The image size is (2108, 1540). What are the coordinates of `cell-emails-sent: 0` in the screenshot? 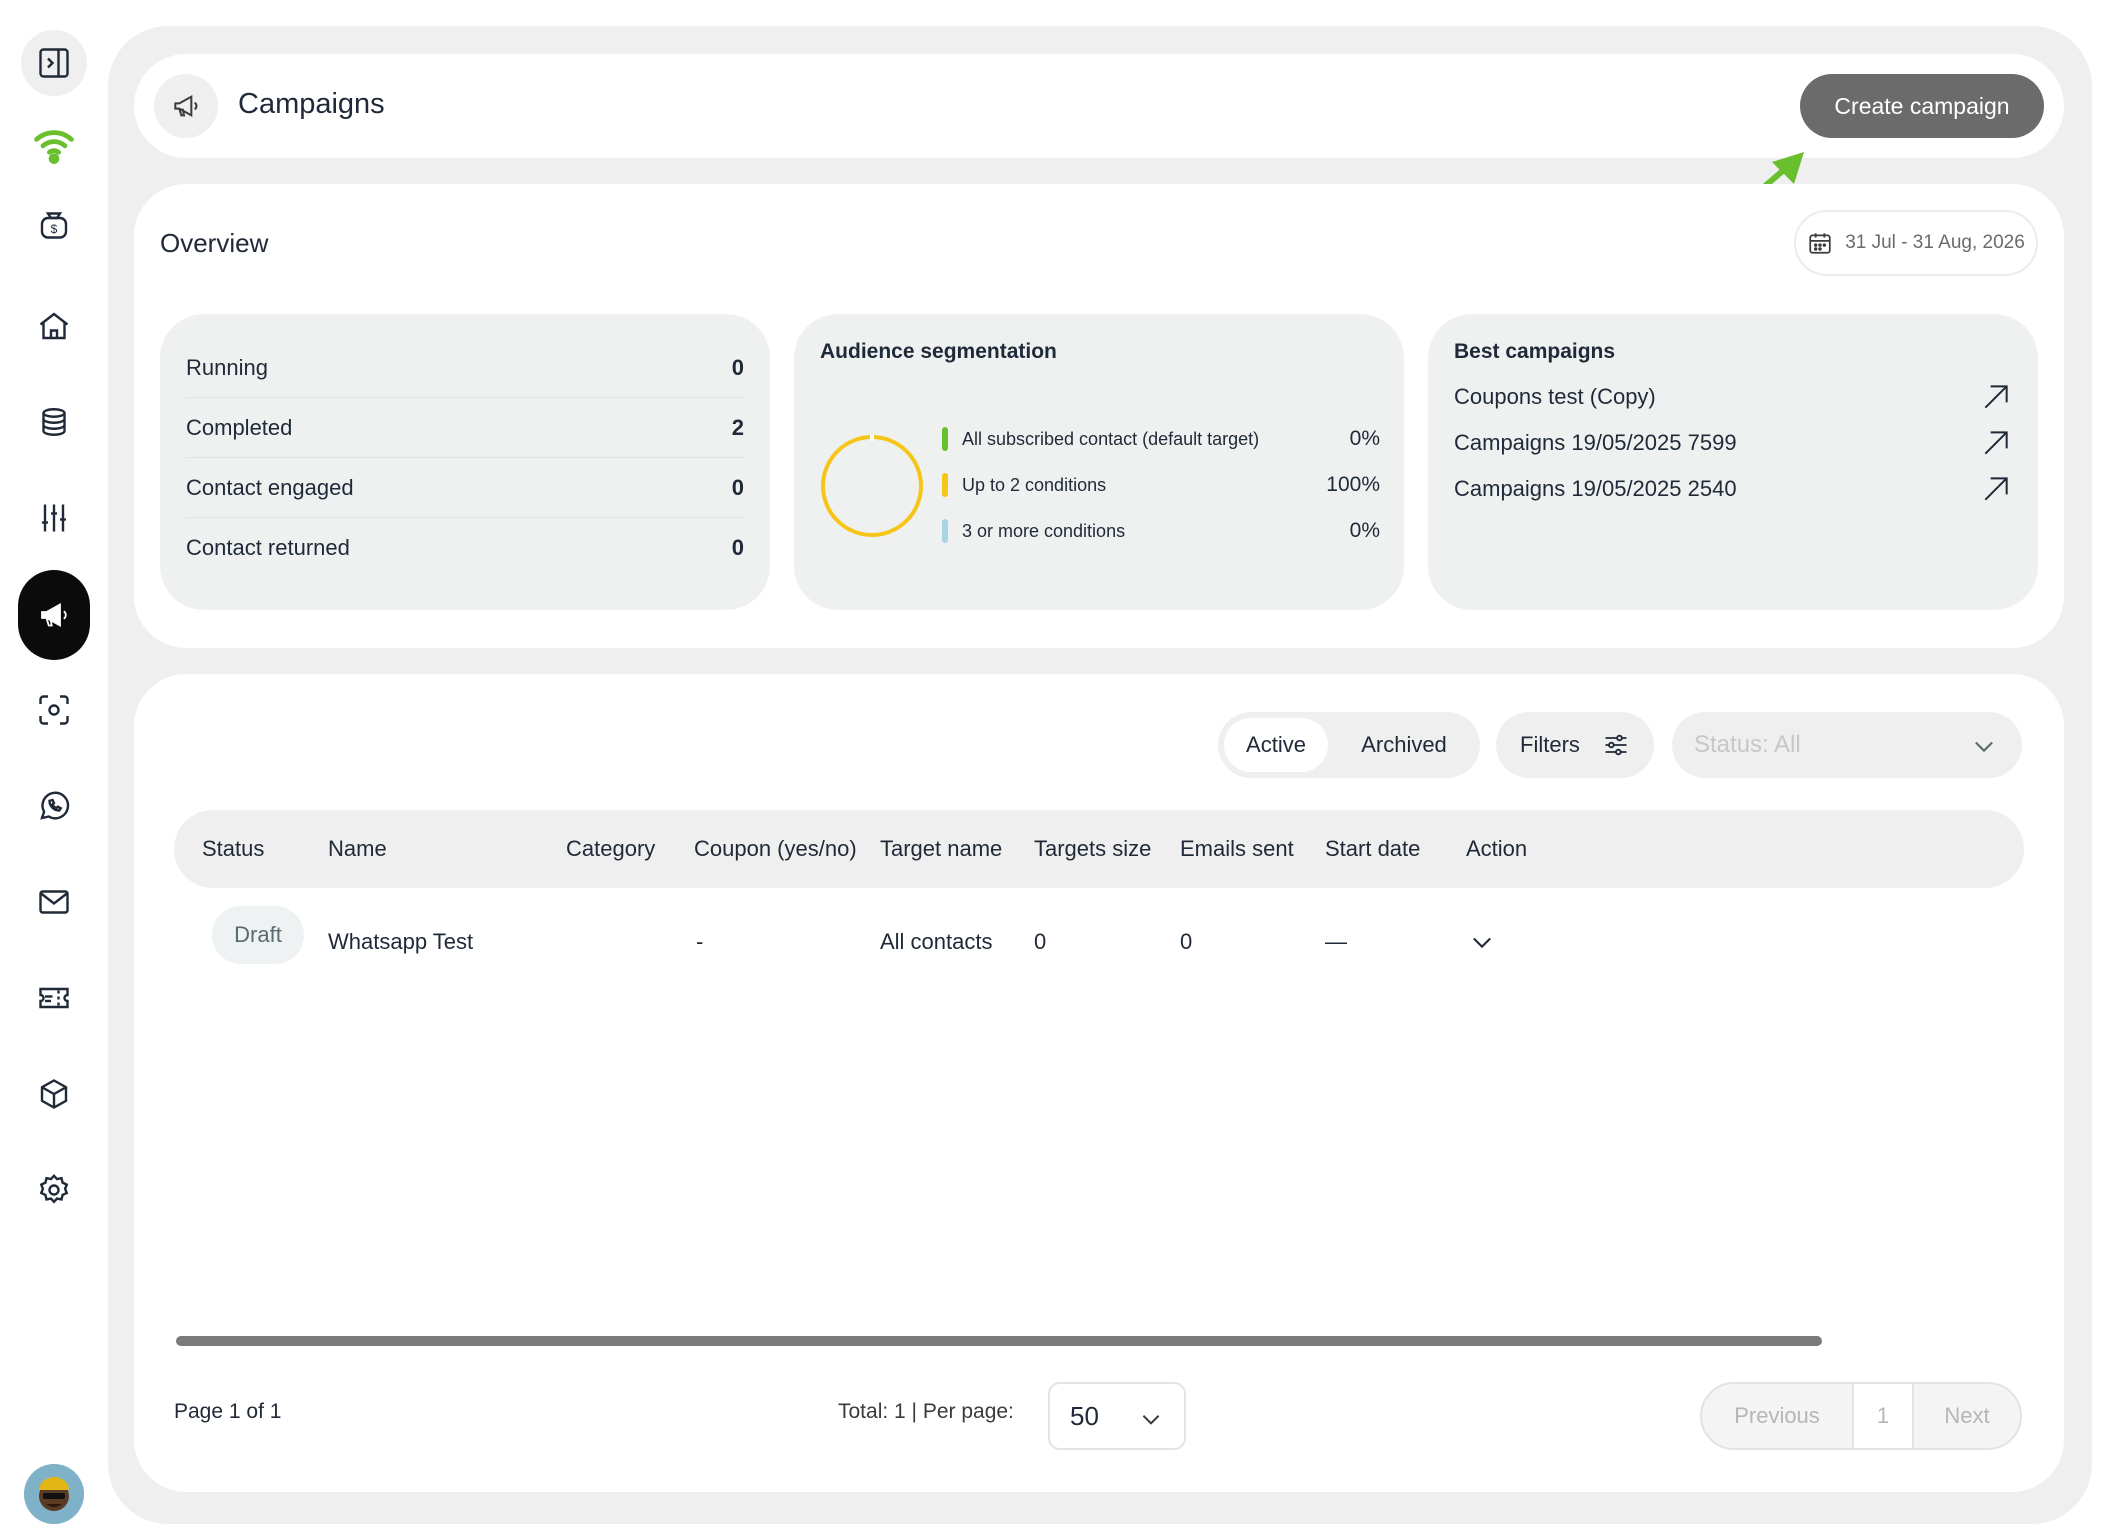 It's located at (1186, 941).